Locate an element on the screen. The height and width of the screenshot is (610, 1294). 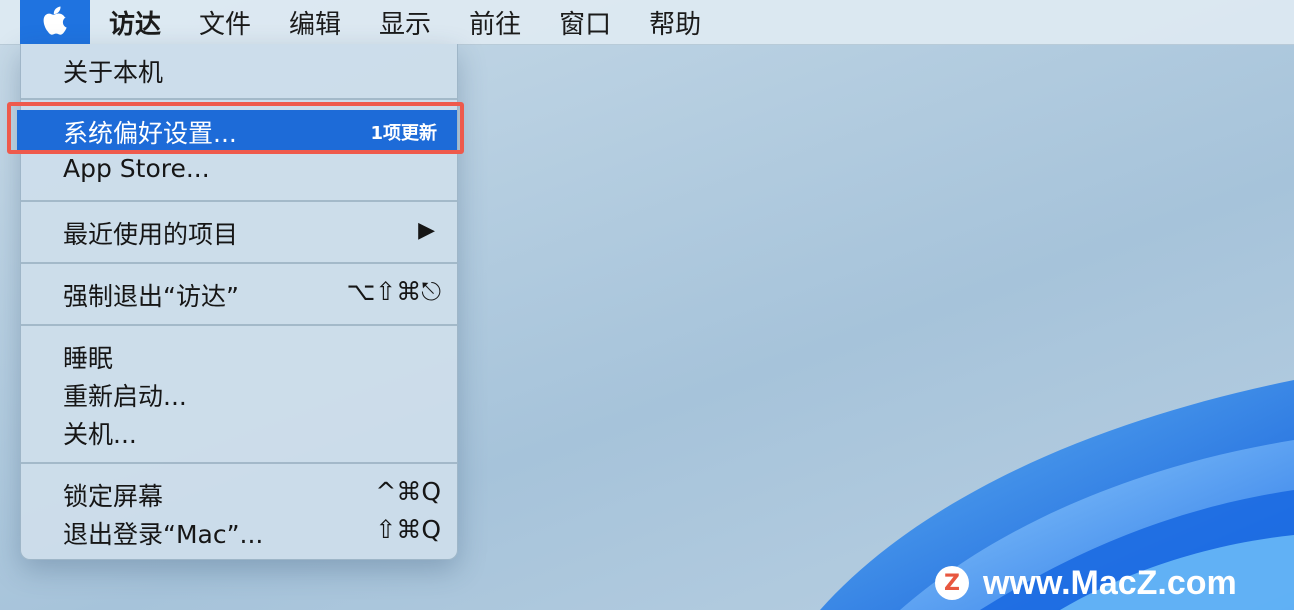
apple-menu-button is located at coordinates (55, 22).